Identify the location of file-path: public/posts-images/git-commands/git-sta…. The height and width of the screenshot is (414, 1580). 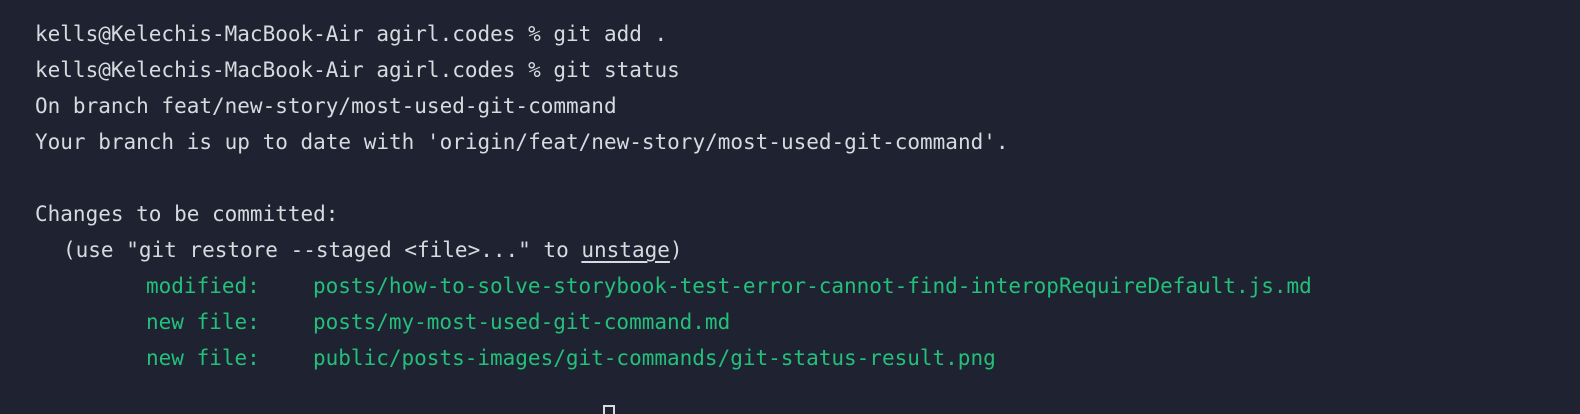
(654, 358).